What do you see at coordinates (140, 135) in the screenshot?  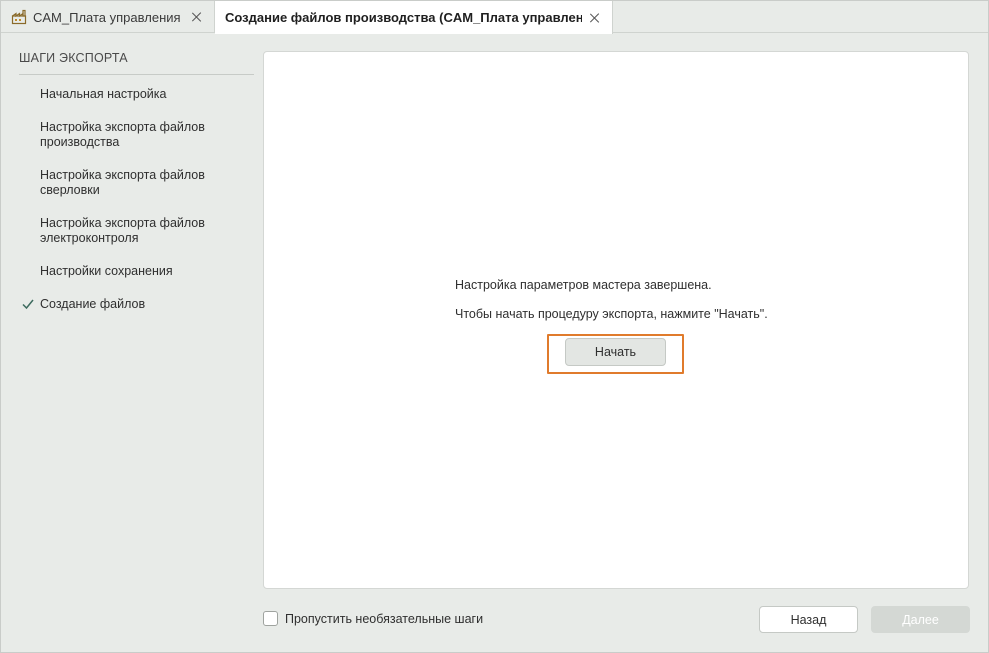 I see `step-production-export: Настройка экспорта файлов производства` at bounding box center [140, 135].